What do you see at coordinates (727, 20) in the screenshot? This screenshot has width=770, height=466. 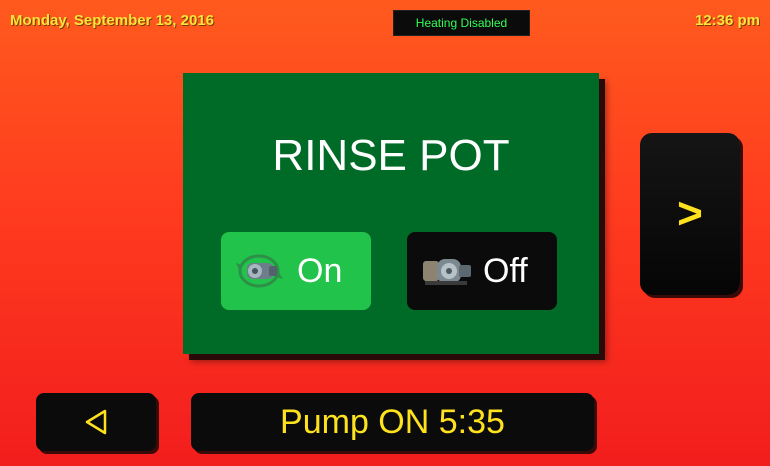 I see `time-display: 12:36 pm` at bounding box center [727, 20].